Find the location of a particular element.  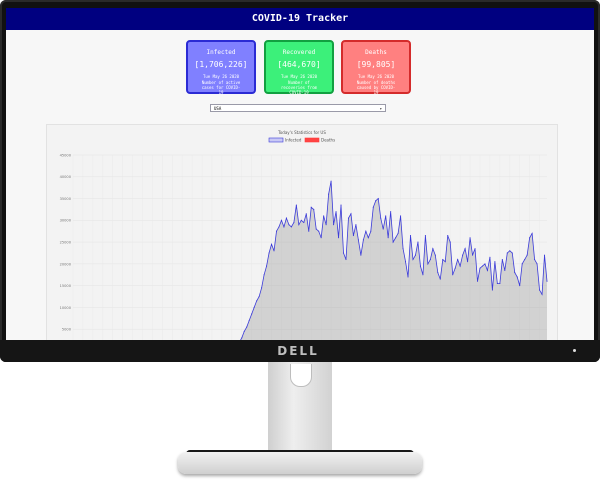

card-count: [1,706,226] is located at coordinates (221, 64).